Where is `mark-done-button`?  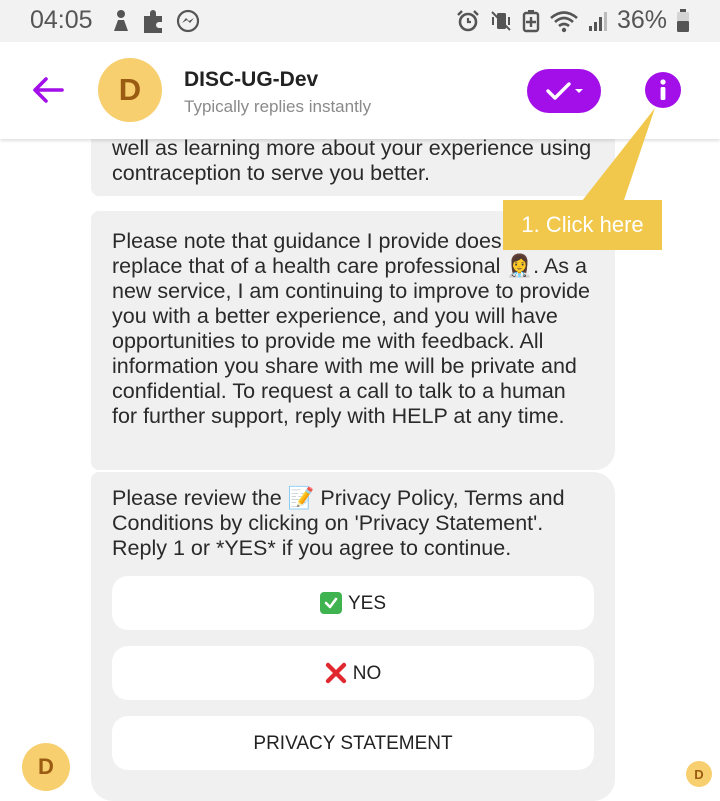
mark-done-button is located at coordinates (564, 91).